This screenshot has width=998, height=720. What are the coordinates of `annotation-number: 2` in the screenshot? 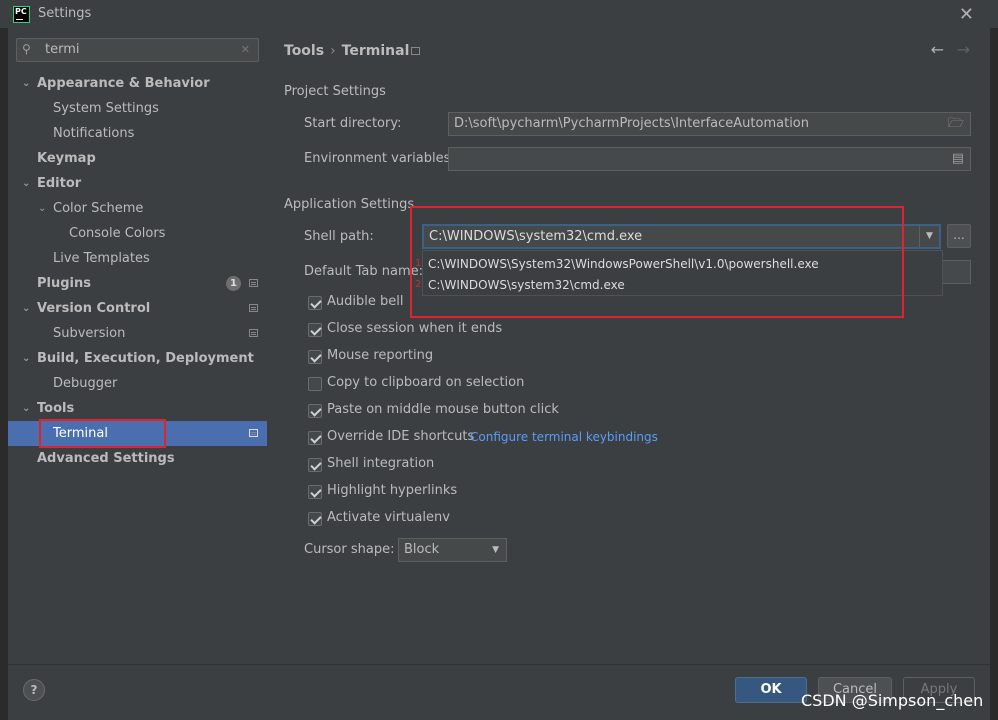 It's located at (418, 284).